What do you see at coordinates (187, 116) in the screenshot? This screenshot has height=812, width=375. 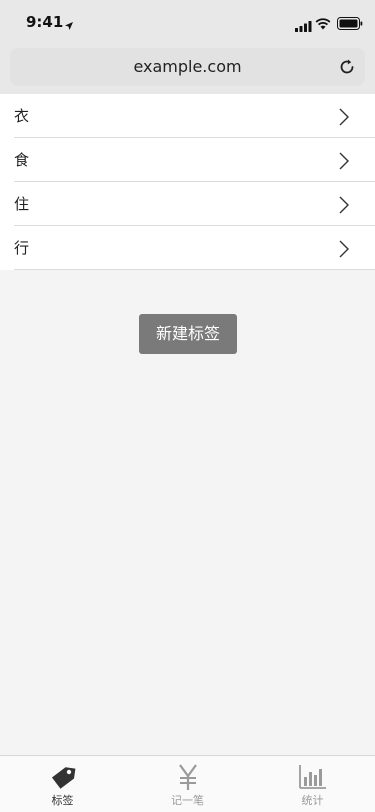 I see `list-item: 衣` at bounding box center [187, 116].